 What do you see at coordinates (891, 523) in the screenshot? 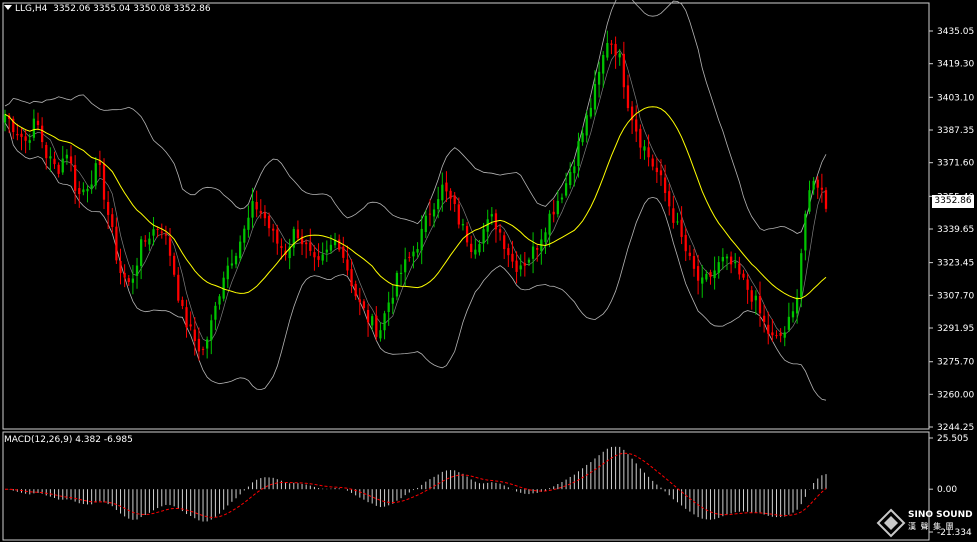
I see `diamond-logo-icon` at bounding box center [891, 523].